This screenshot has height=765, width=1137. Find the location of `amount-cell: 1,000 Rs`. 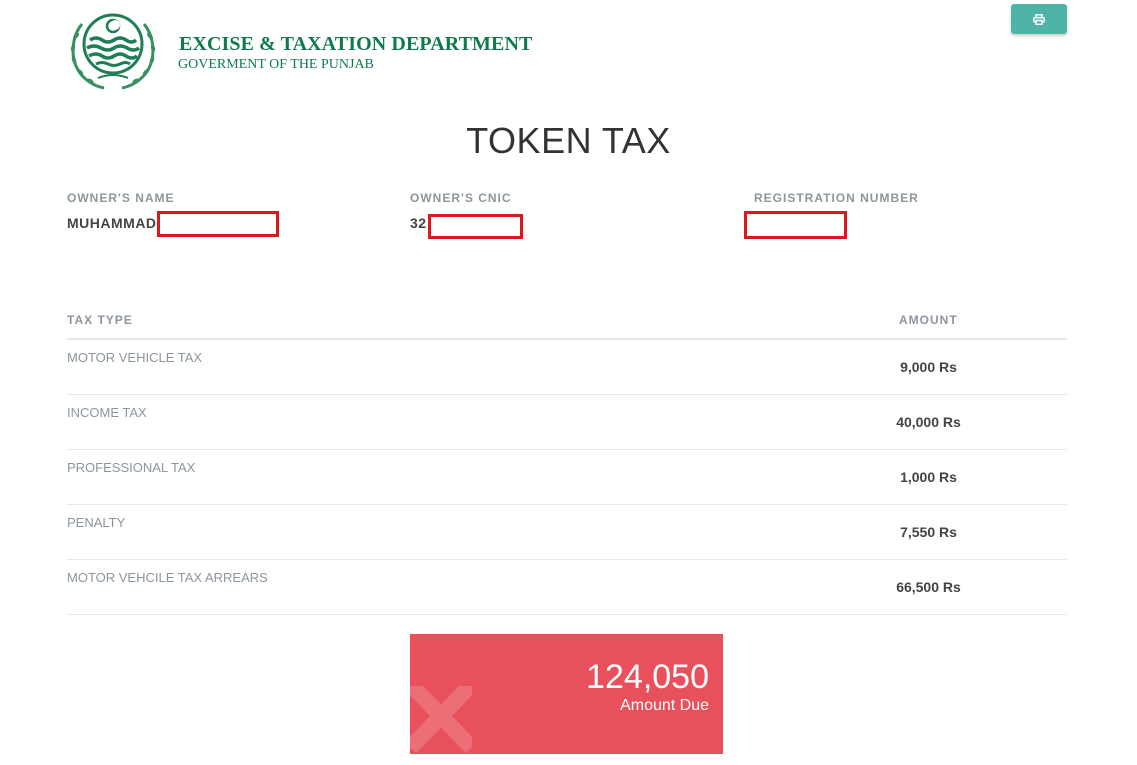

amount-cell: 1,000 Rs is located at coordinates (928, 477).